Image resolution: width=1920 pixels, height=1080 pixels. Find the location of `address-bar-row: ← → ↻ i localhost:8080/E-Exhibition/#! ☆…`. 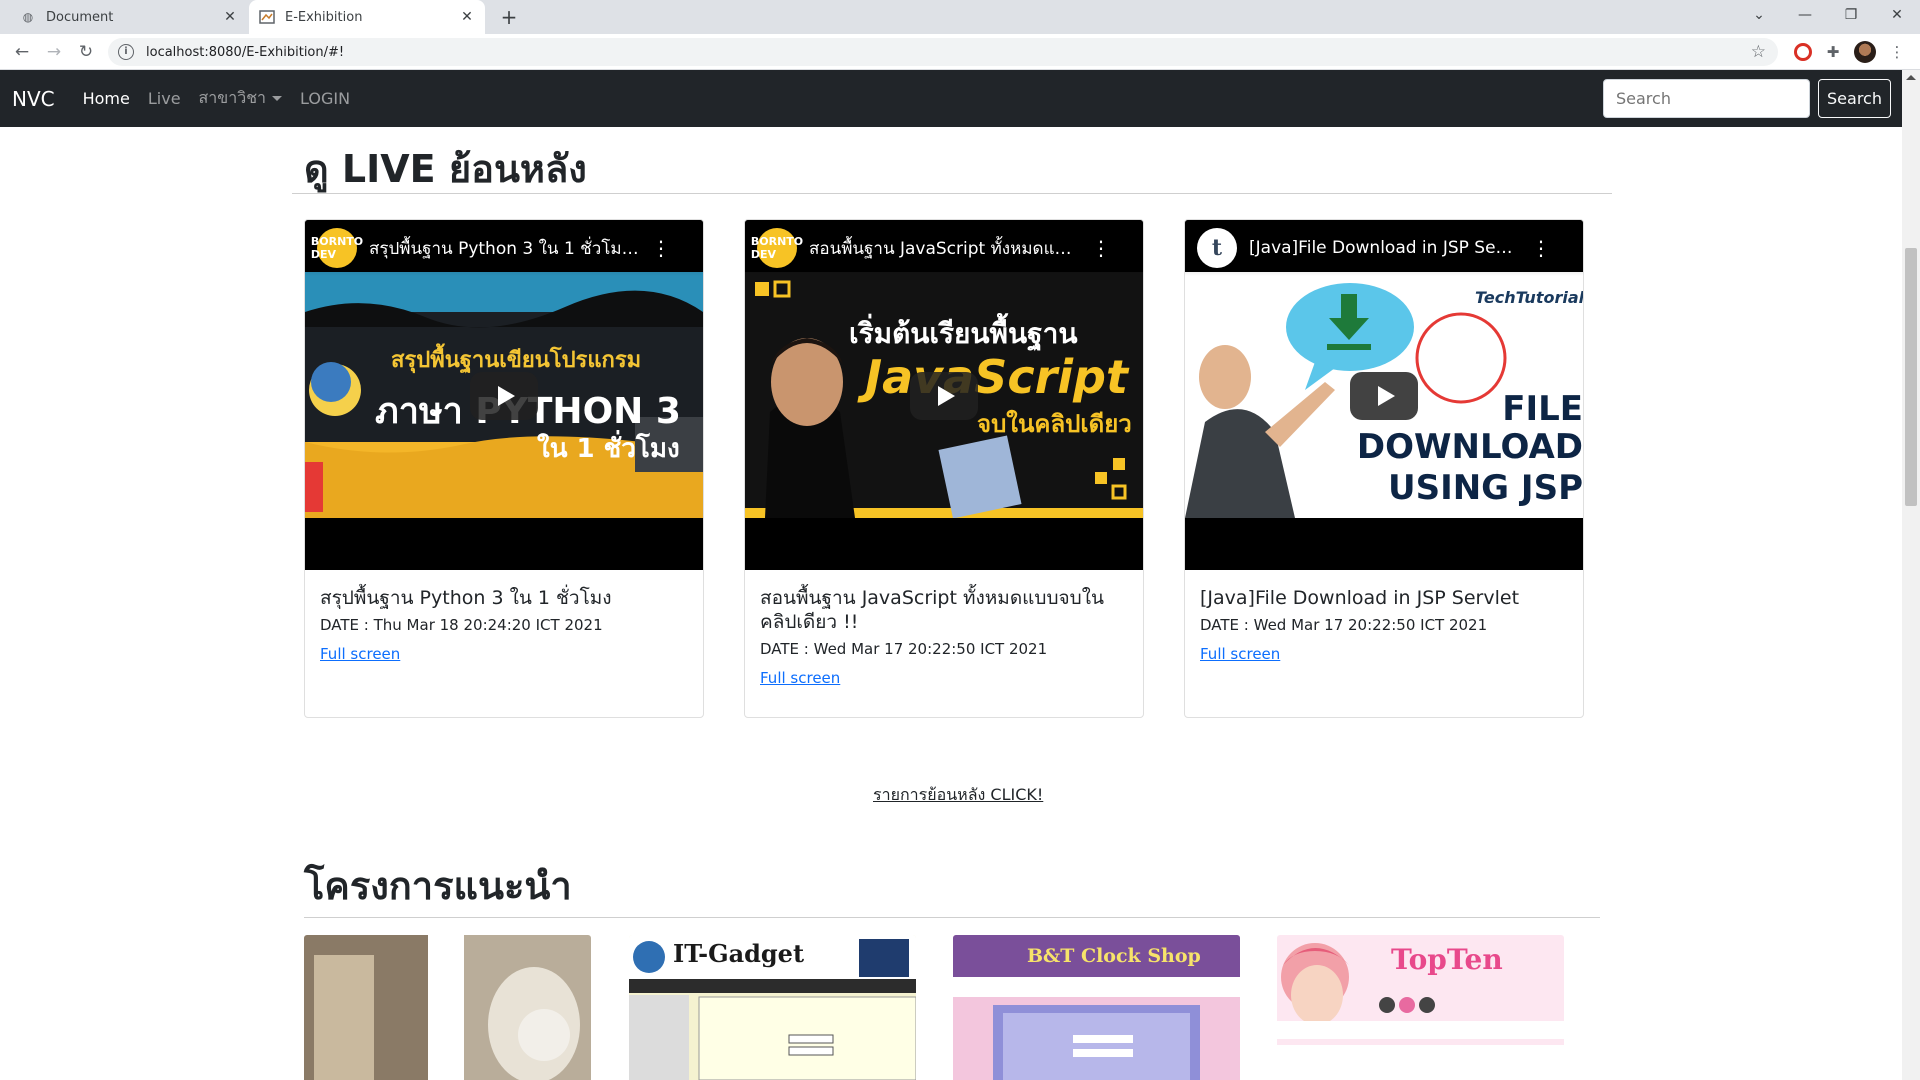

address-bar-row: ← → ↻ i localhost:8080/E-Exhibition/#! ☆… is located at coordinates (960, 52).